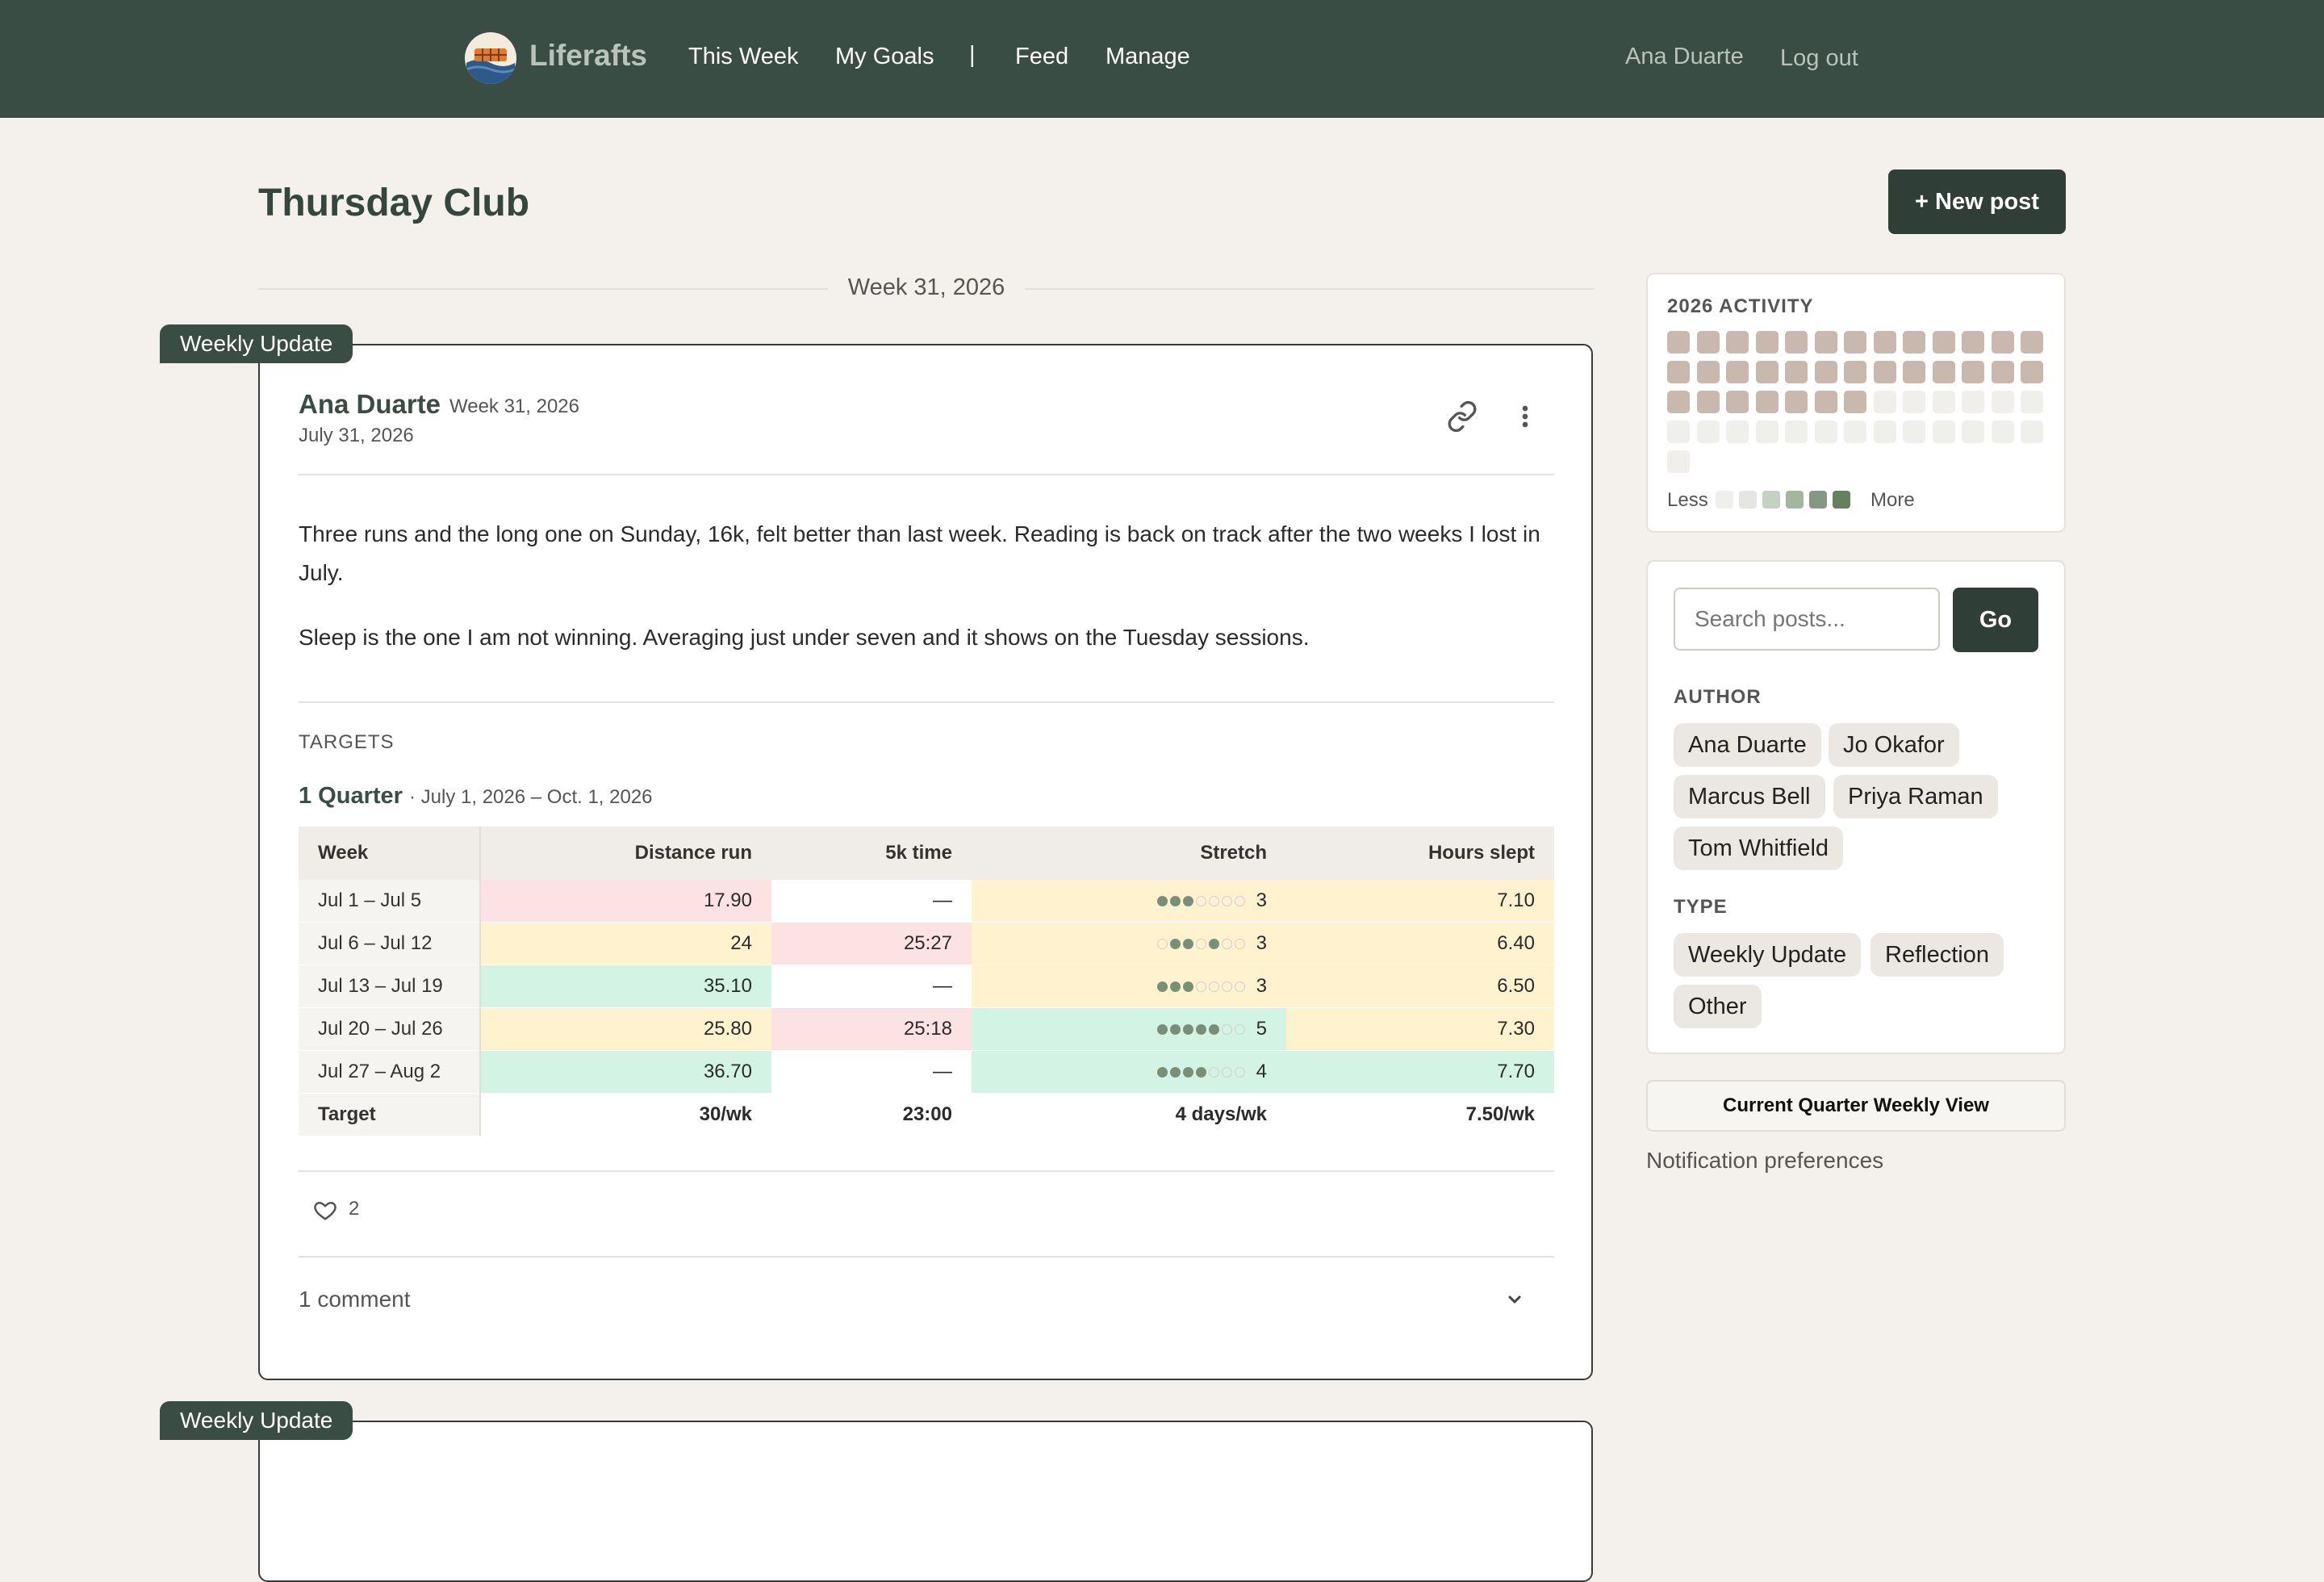  I want to click on five-k-cell: —, so click(871, 1072).